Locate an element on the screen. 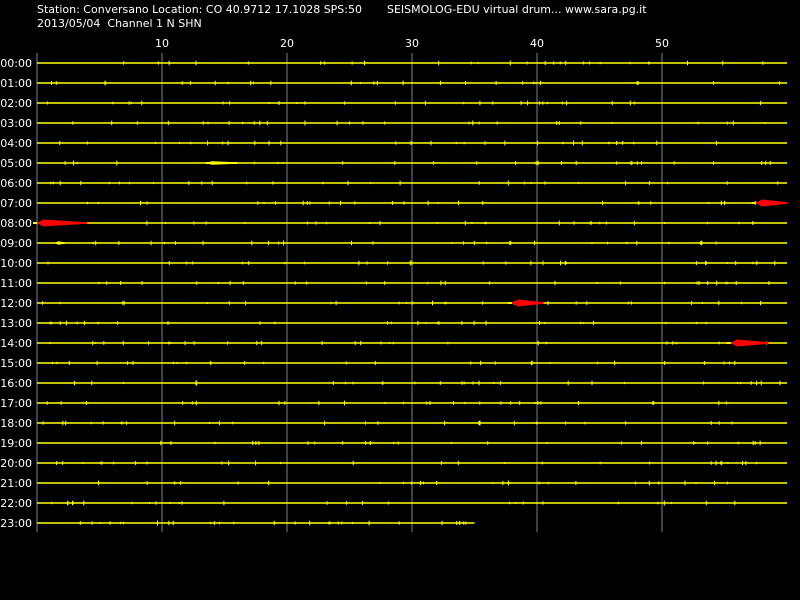 The width and height of the screenshot is (800, 600). x-tick-label-30: 30 is located at coordinates (412, 43).